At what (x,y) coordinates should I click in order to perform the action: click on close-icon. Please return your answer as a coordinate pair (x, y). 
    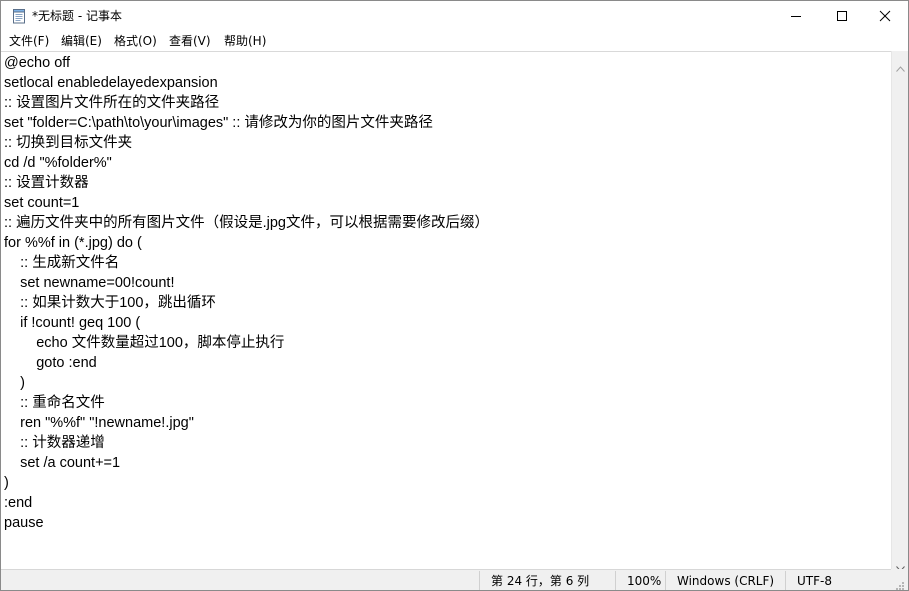
    Looking at the image, I should click on (885, 16).